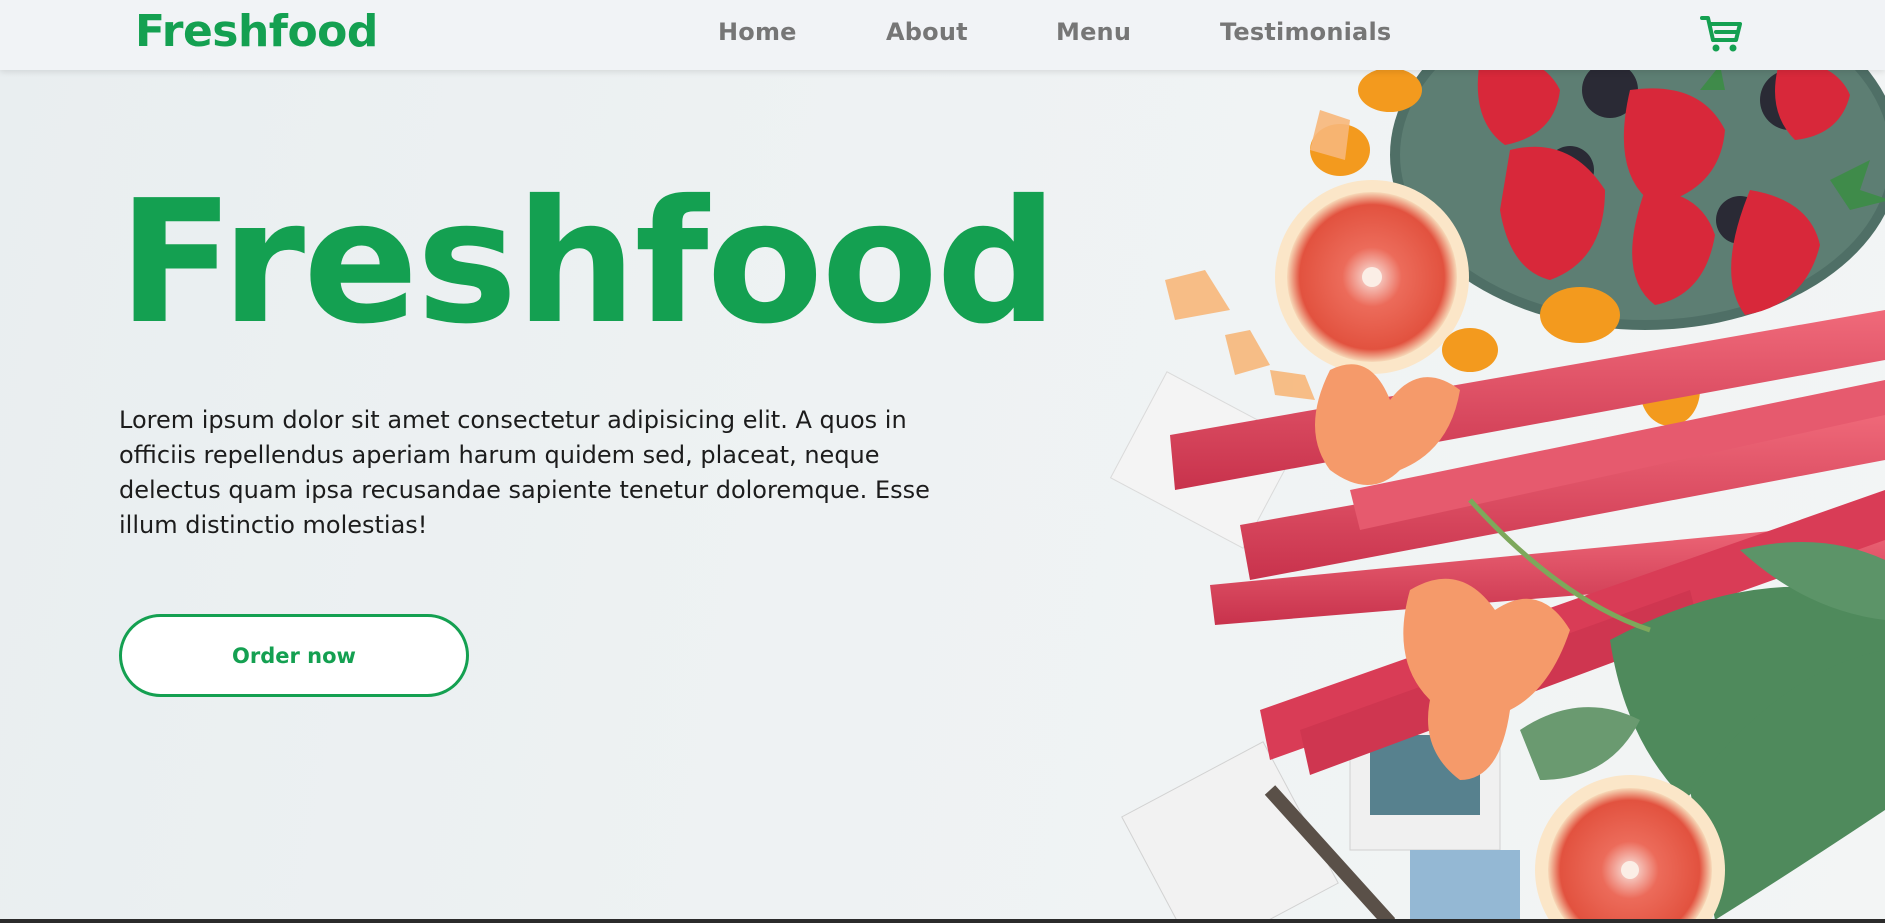  I want to click on bottom-border, so click(942, 921).